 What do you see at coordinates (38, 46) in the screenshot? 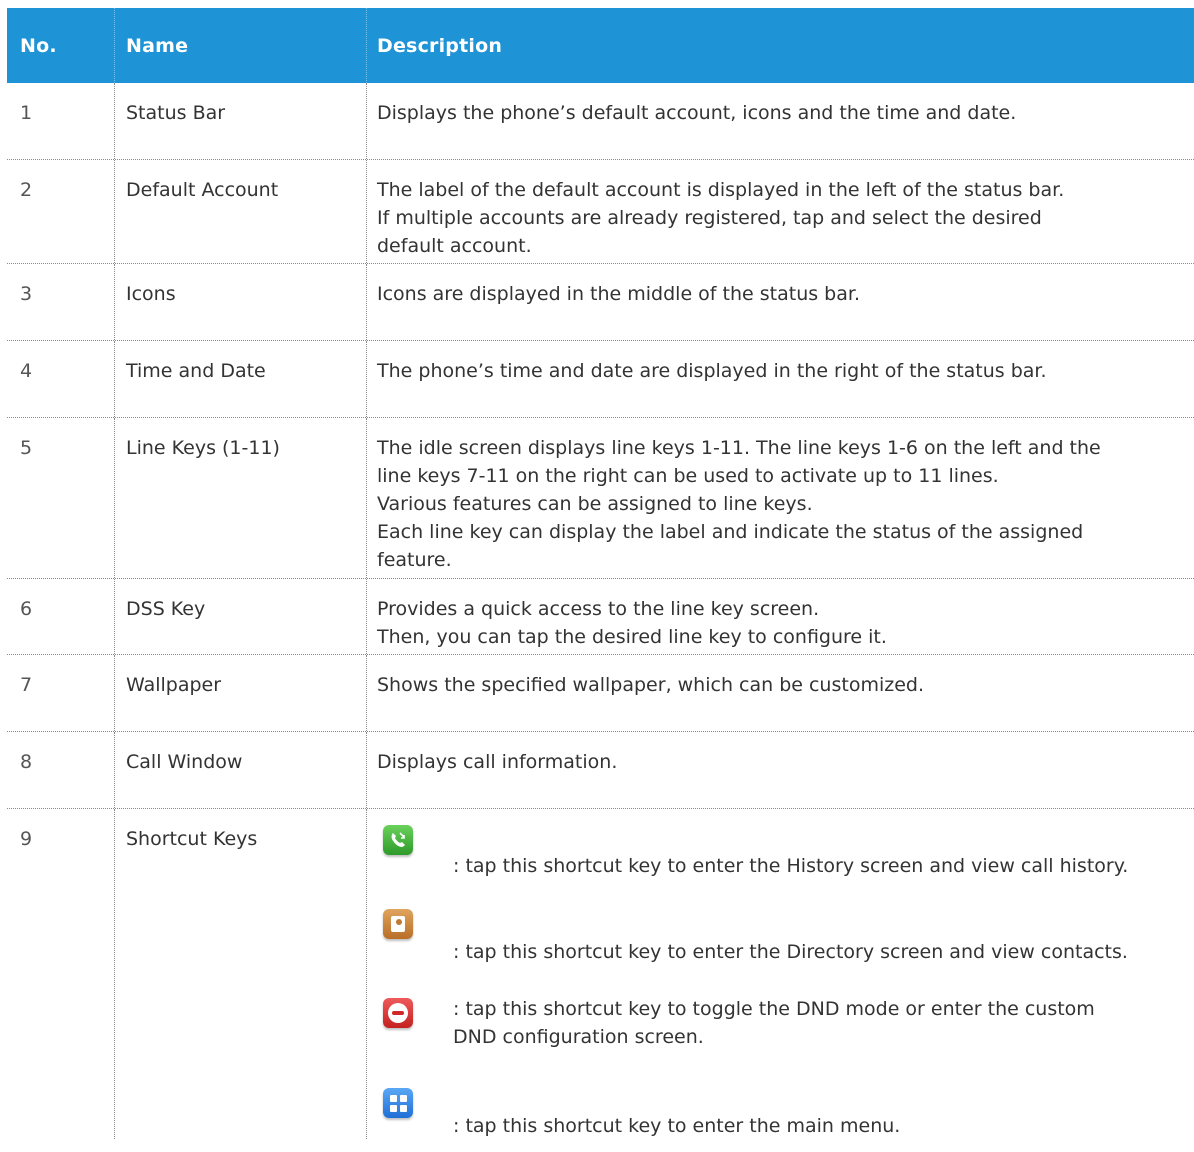
I see `header-no: No.` at bounding box center [38, 46].